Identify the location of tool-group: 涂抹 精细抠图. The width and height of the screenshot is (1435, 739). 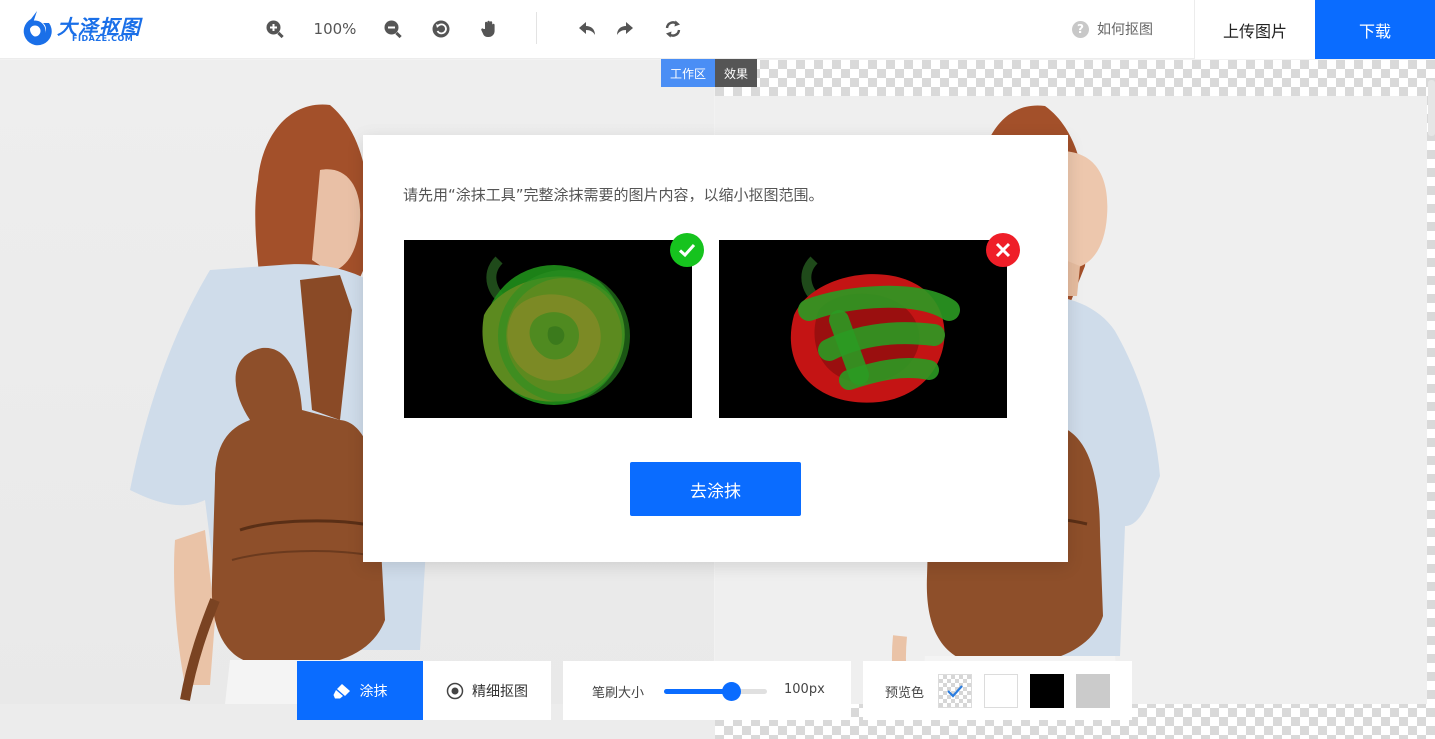
(424, 690).